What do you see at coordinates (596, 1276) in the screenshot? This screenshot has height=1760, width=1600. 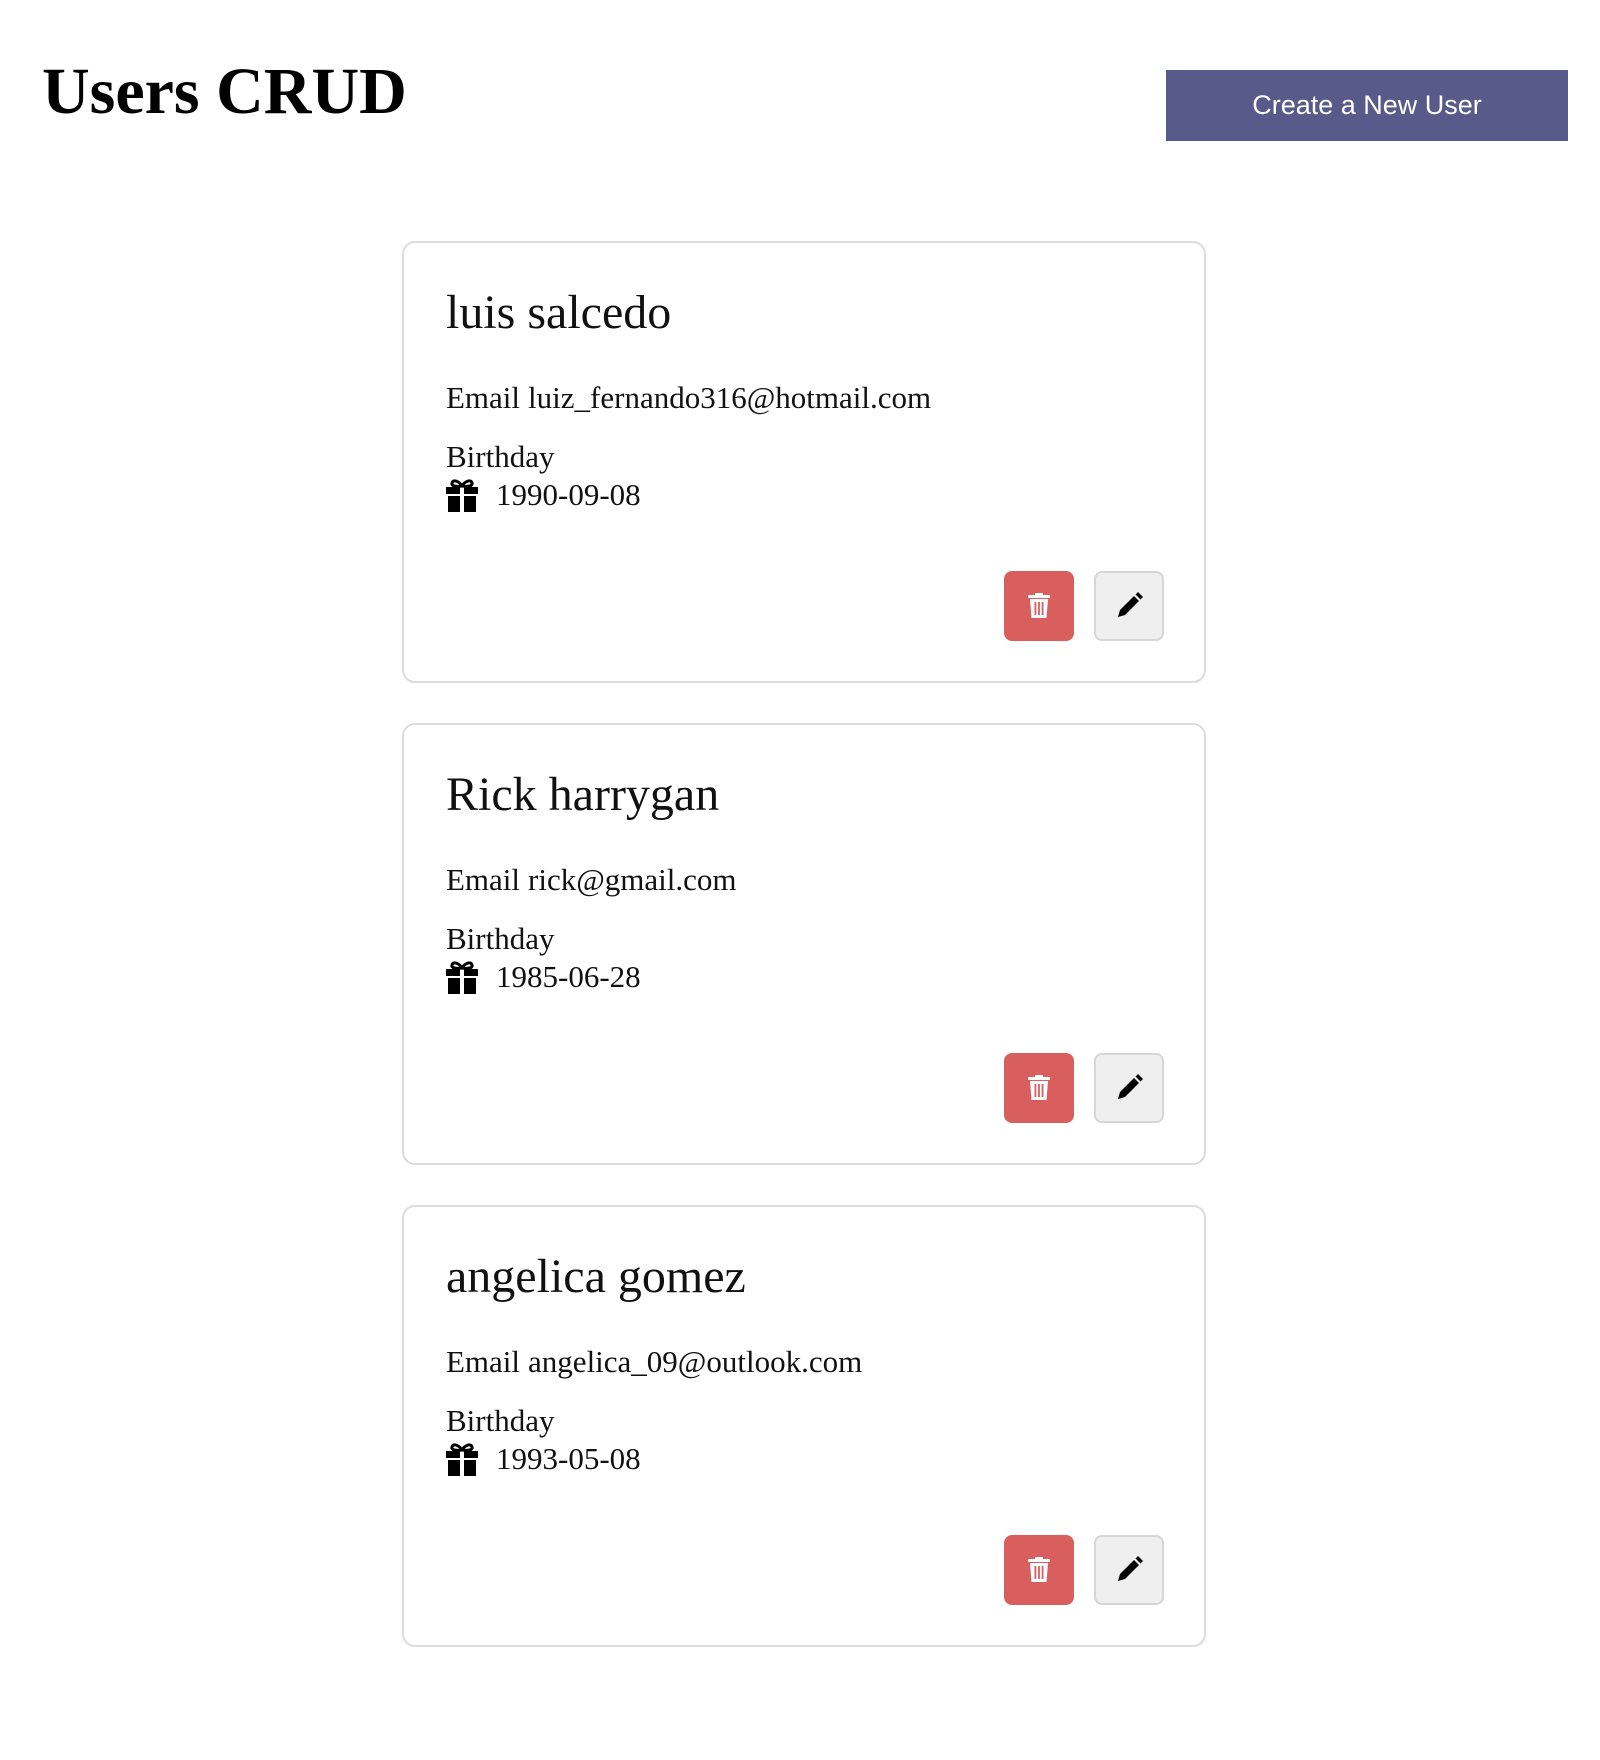 I see `user-name: angelica gomez` at bounding box center [596, 1276].